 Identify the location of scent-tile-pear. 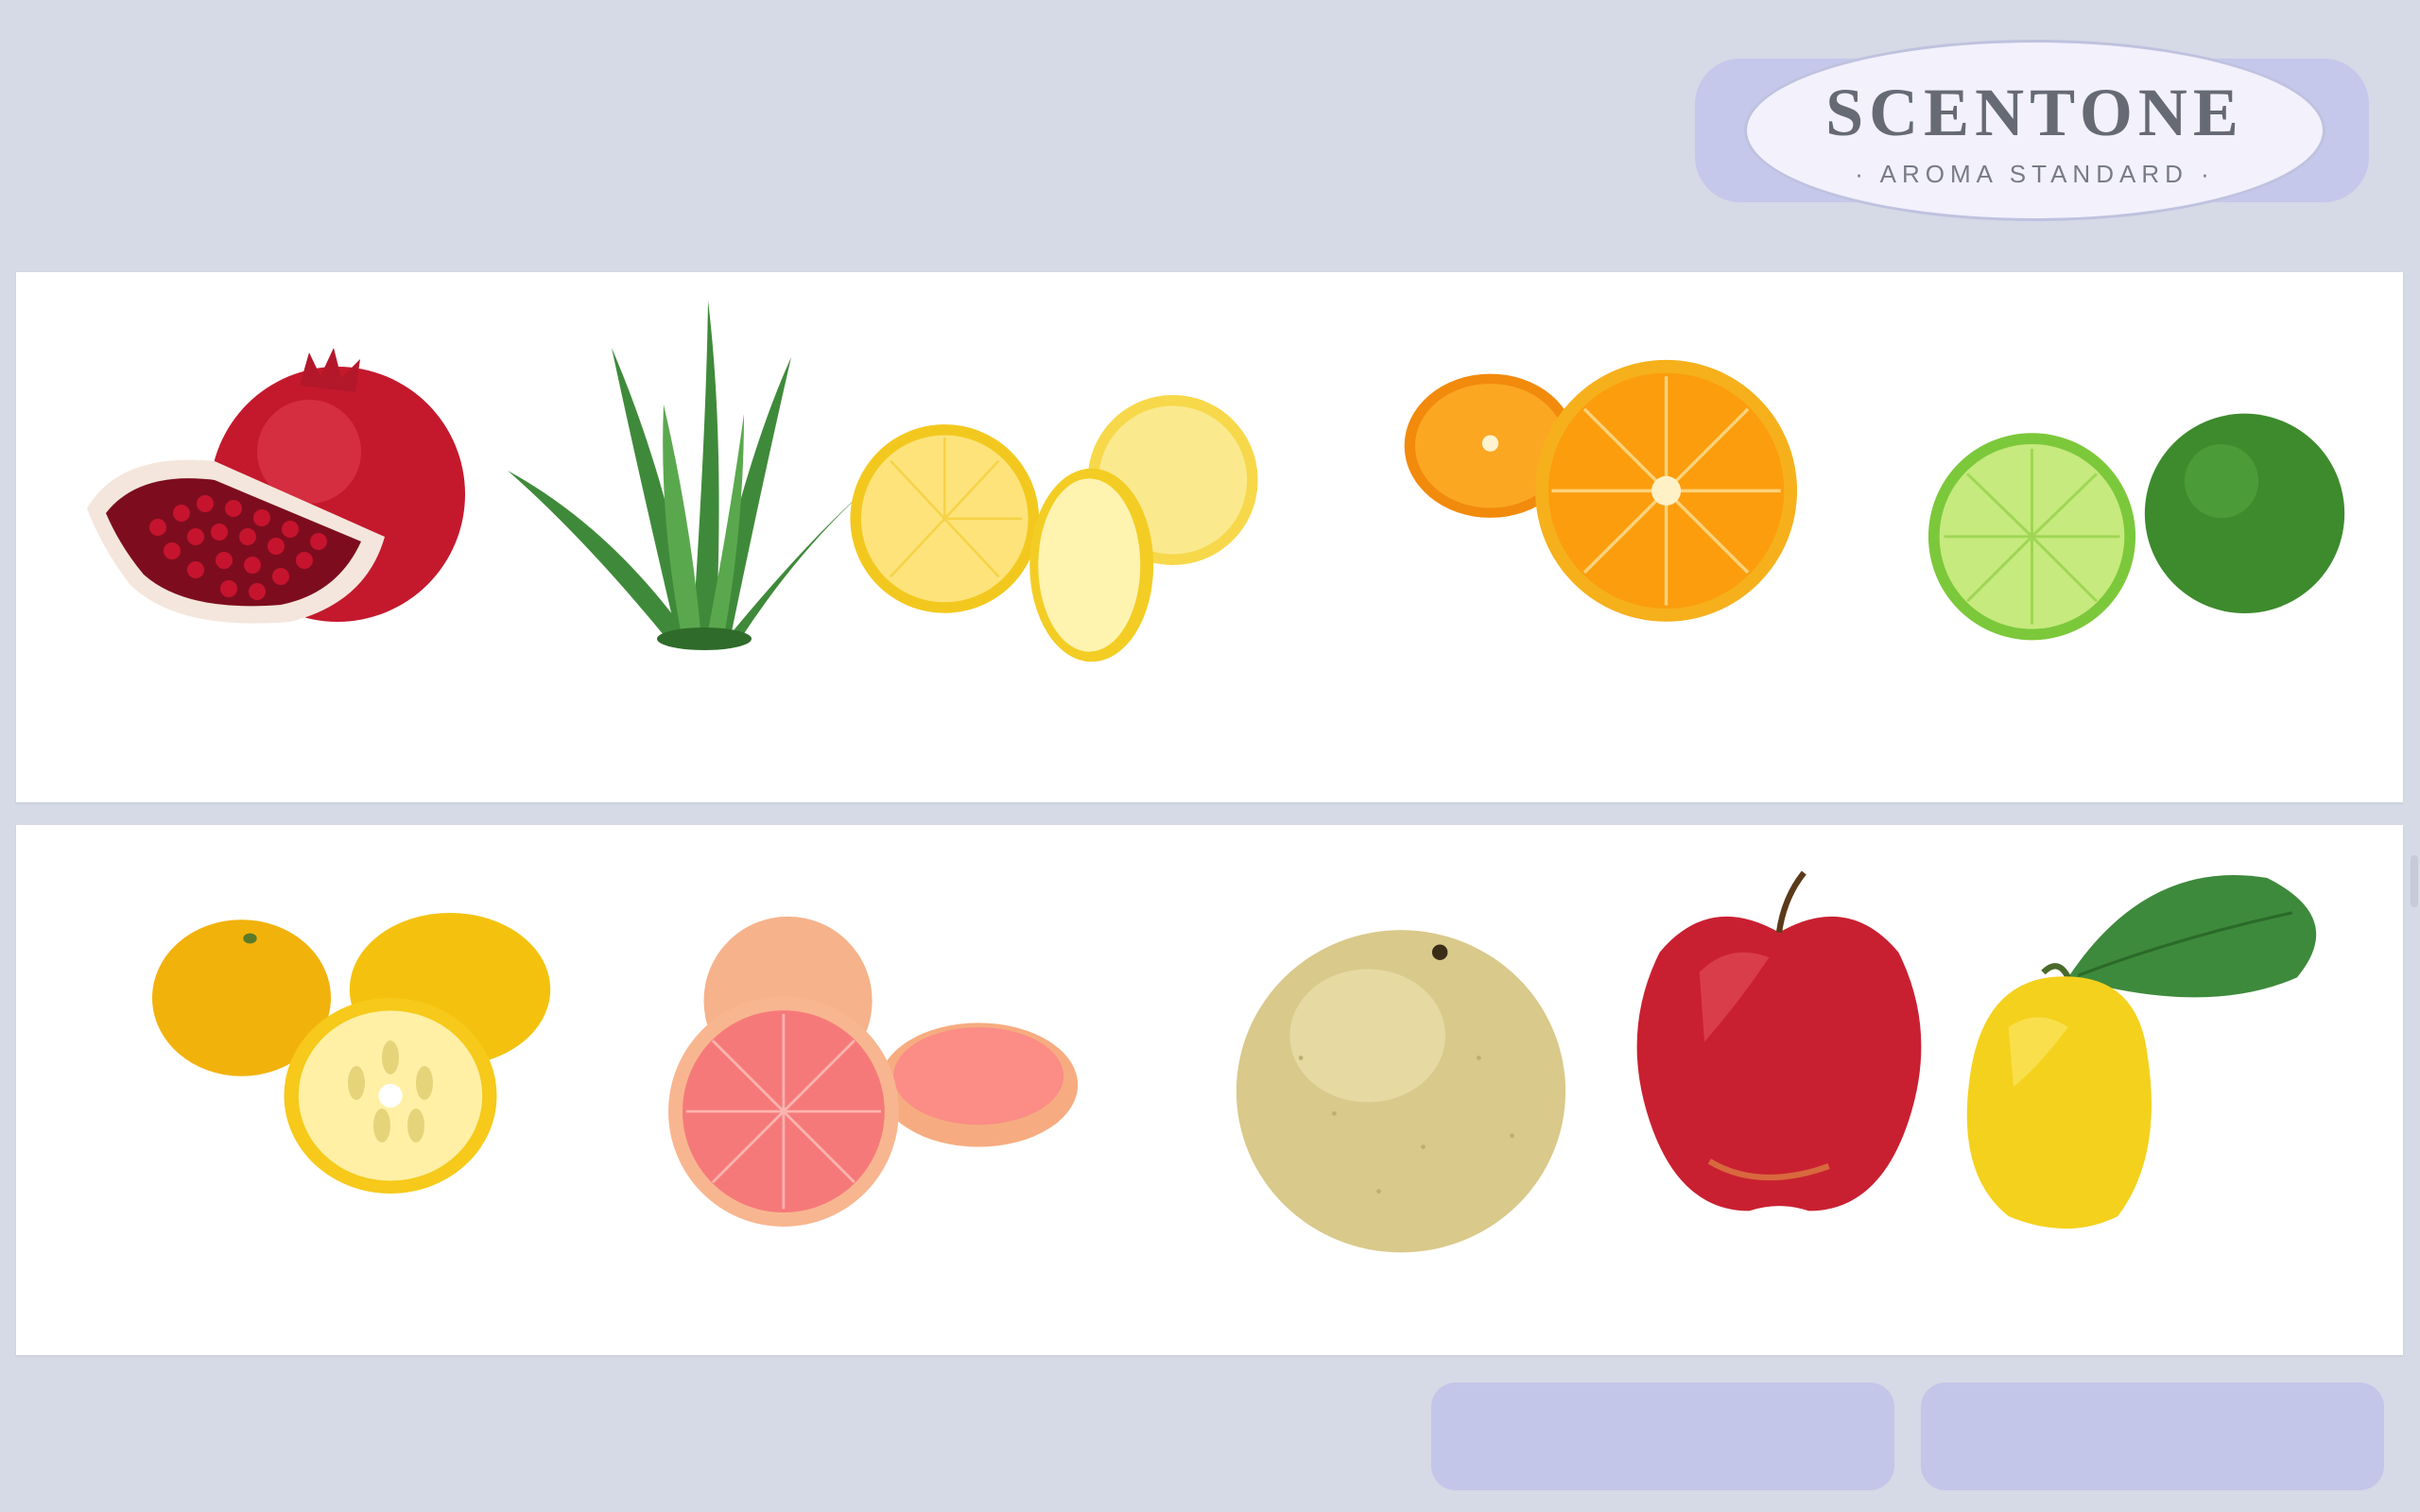
(1401, 1080).